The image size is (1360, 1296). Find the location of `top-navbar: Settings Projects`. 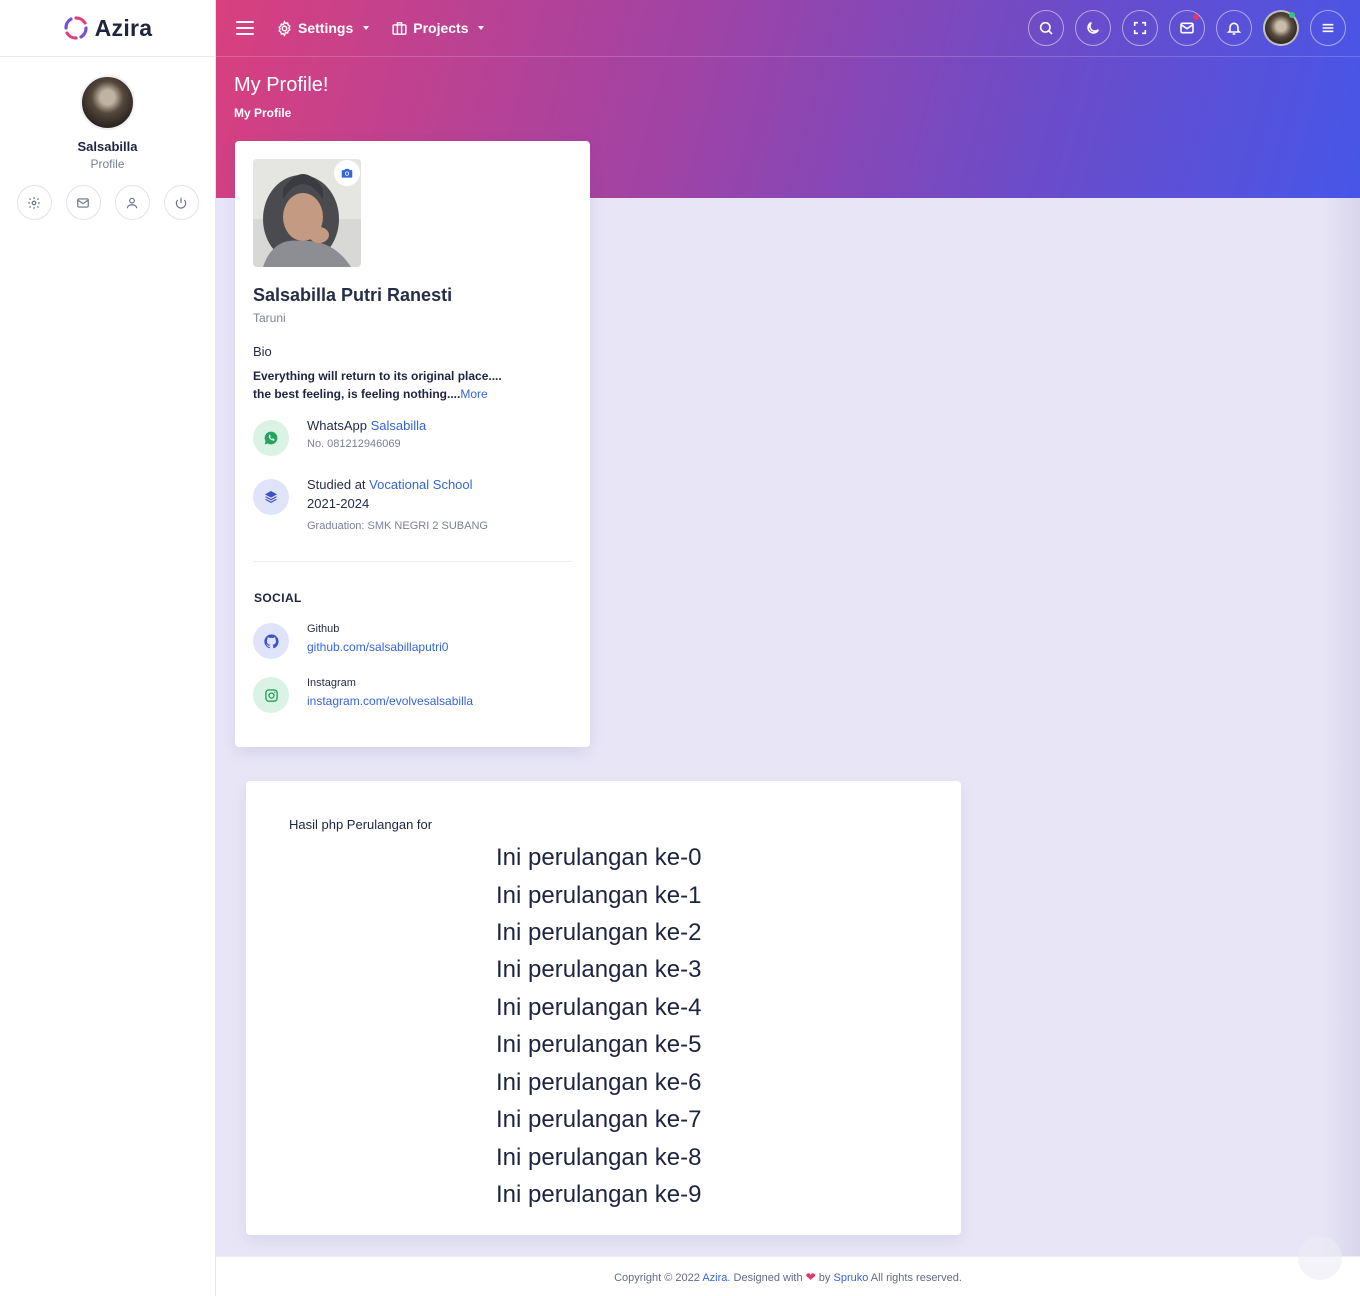

top-navbar: Settings Projects is located at coordinates (788, 28).